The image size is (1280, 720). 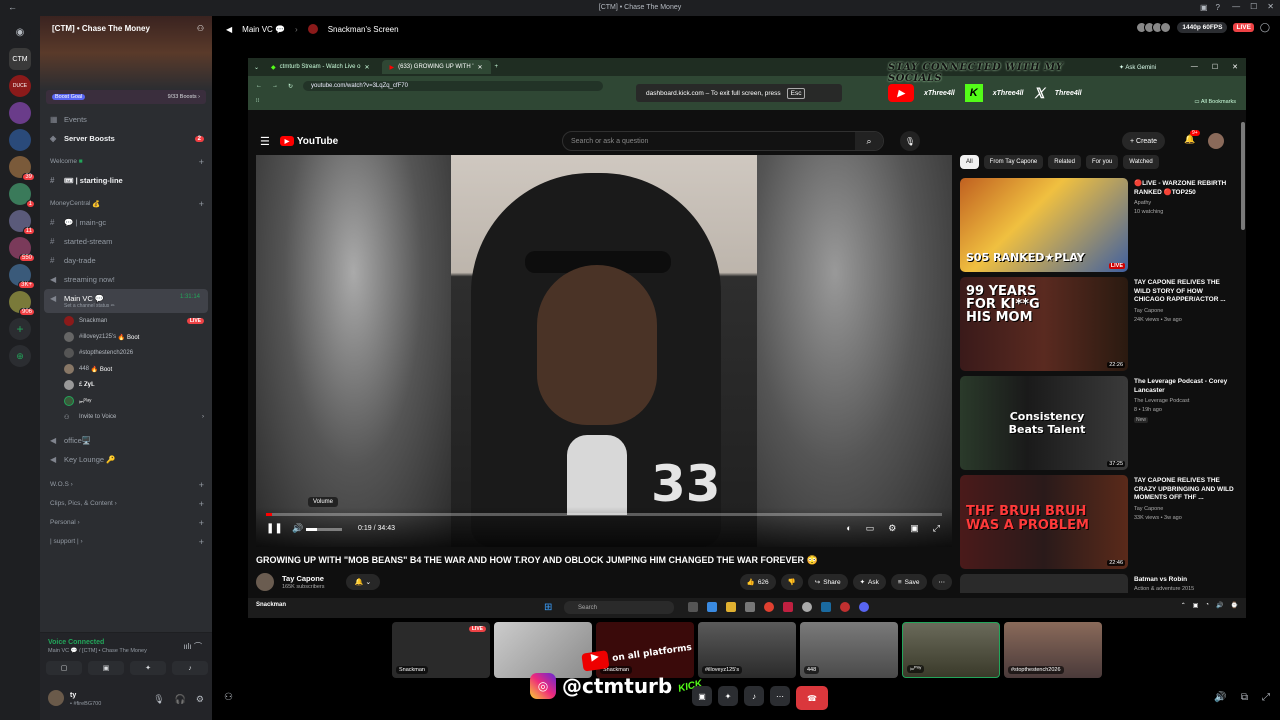 I want to click on voice-search-icon: 🎙, so click(x=910, y=141).